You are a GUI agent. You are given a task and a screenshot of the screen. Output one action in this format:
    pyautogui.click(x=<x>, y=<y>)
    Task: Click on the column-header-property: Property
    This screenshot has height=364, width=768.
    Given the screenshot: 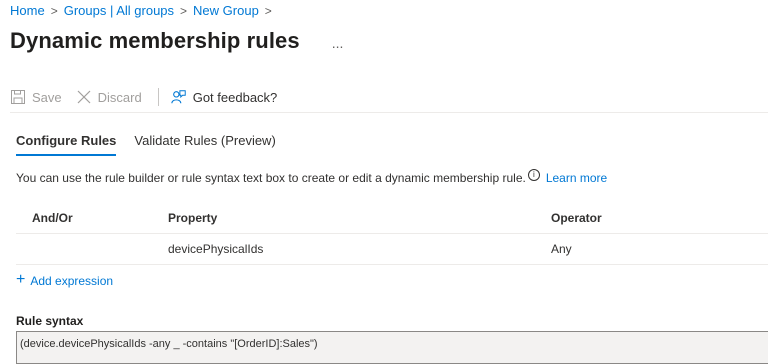 What is the action you would take?
    pyautogui.click(x=193, y=218)
    